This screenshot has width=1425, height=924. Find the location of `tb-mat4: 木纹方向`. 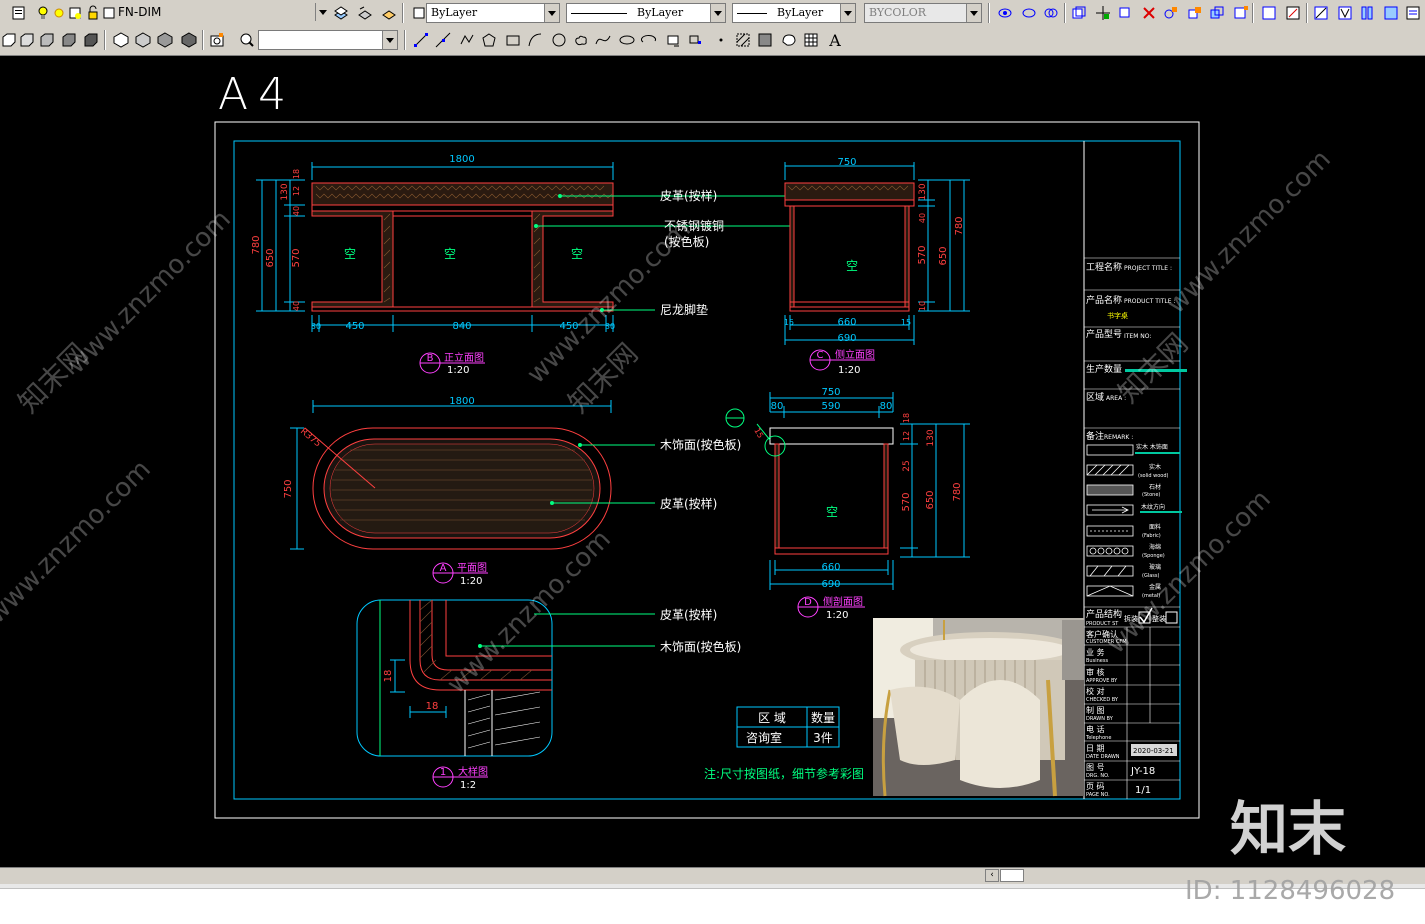

tb-mat4: 木纹方向 is located at coordinates (1153, 507).